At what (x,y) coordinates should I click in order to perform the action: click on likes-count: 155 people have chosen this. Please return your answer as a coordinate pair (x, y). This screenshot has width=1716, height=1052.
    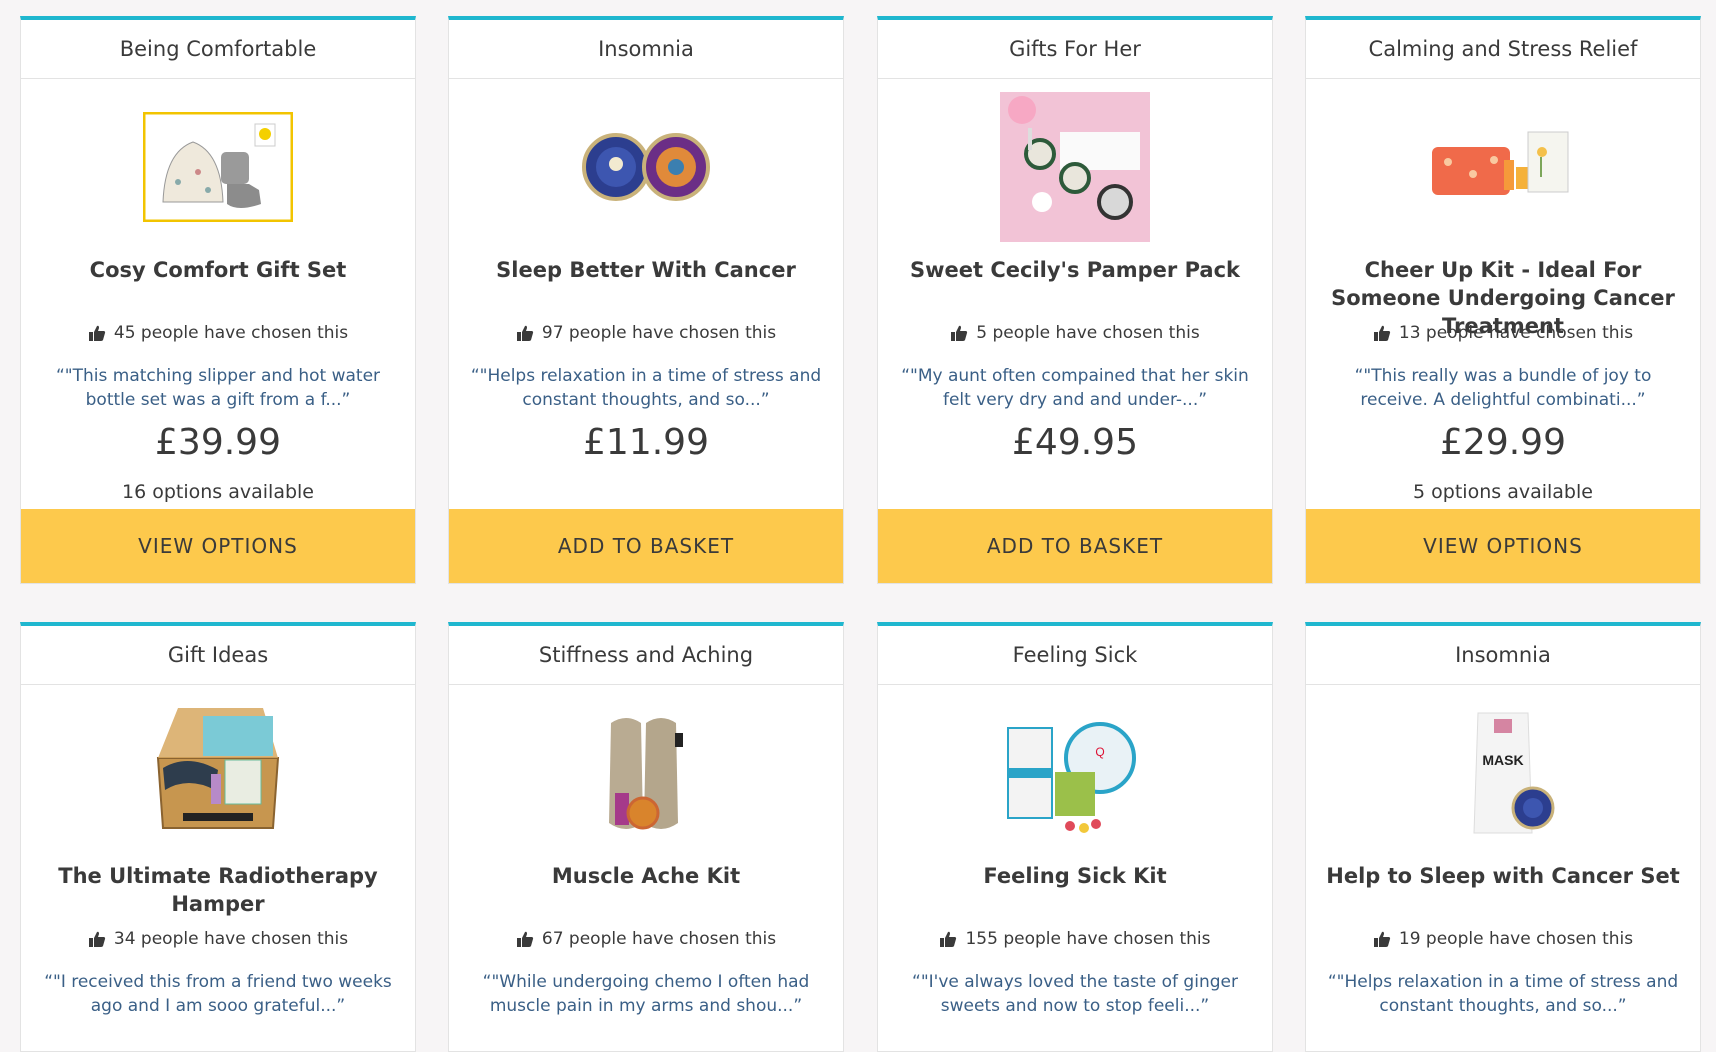
    Looking at the image, I should click on (1075, 939).